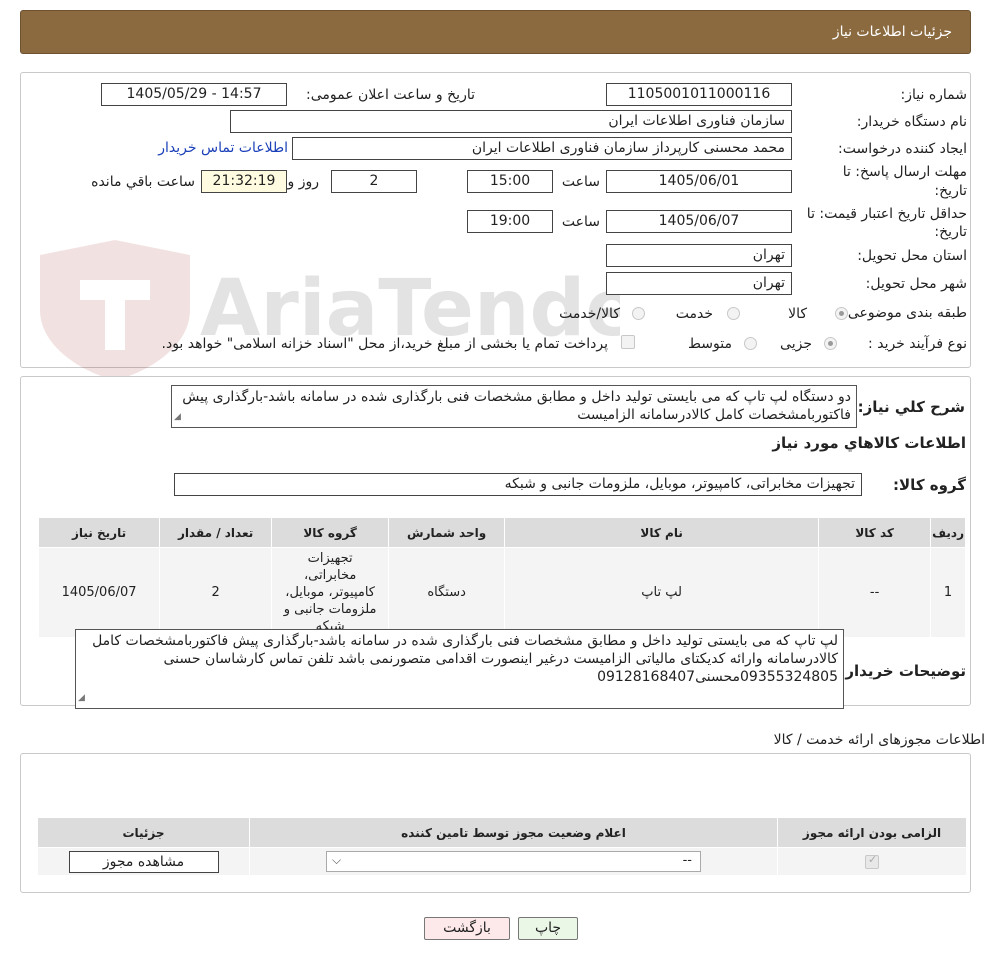 This screenshot has height=961, width=985. I want to click on remaining-time-field: 21:32:19, so click(244, 181).